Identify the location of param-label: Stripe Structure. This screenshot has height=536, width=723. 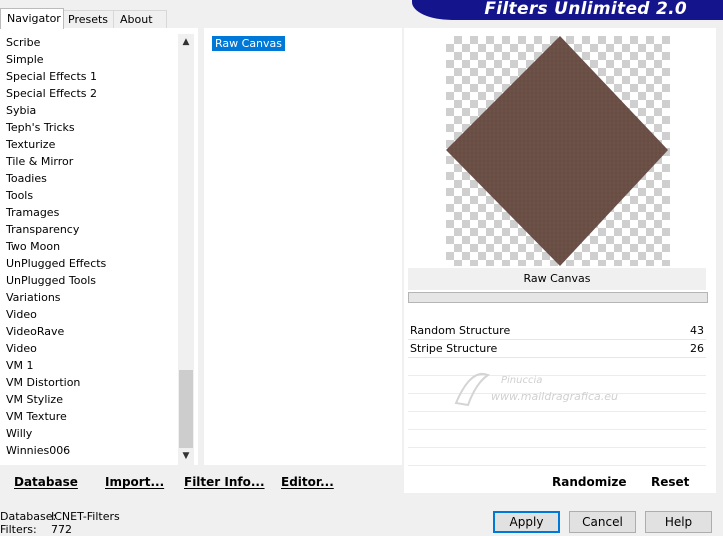
(454, 348).